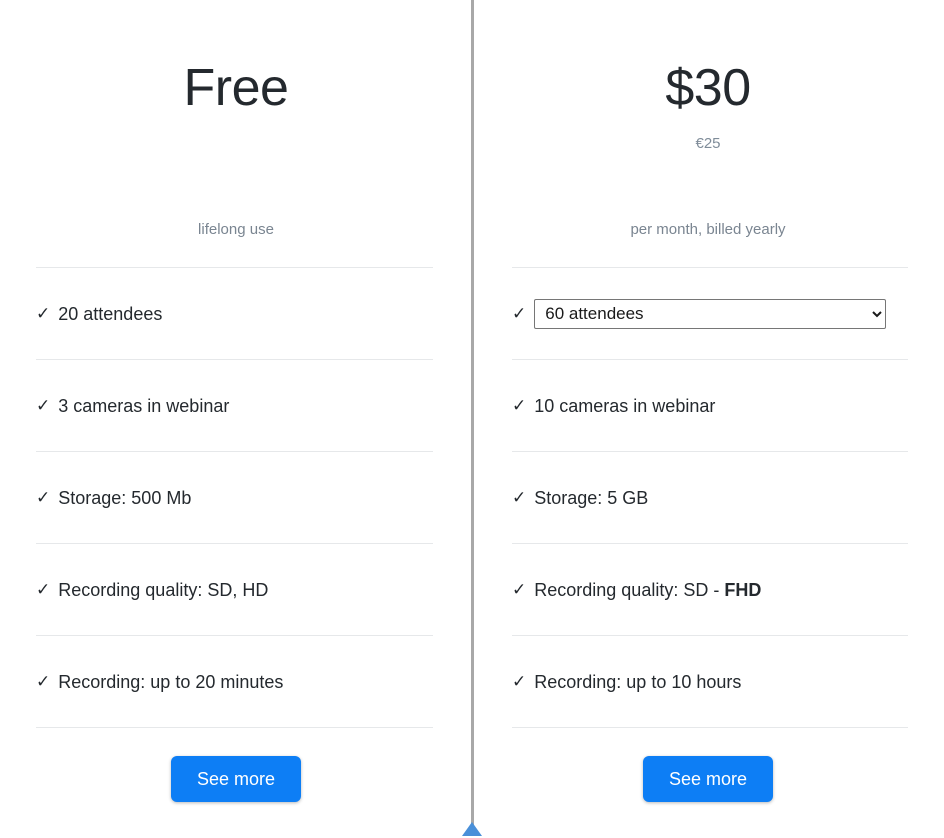 The image size is (944, 838). Describe the element at coordinates (629, 589) in the screenshot. I see `feature-label-text: Recording quality: SD -` at that location.